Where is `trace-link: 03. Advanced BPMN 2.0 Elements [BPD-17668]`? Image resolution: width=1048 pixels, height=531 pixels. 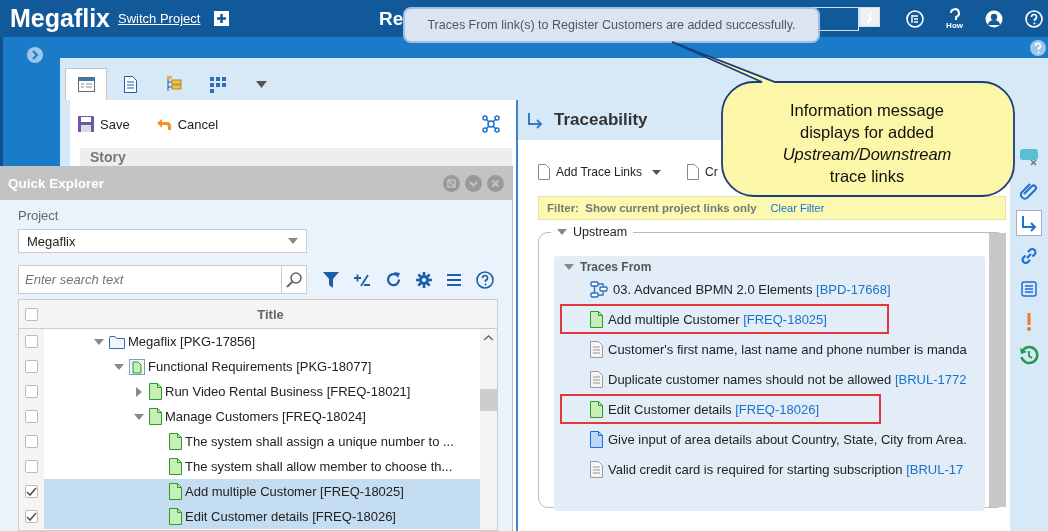
trace-link: 03. Advanced BPMN 2.0 Elements [BPD-17668] is located at coordinates (731, 289).